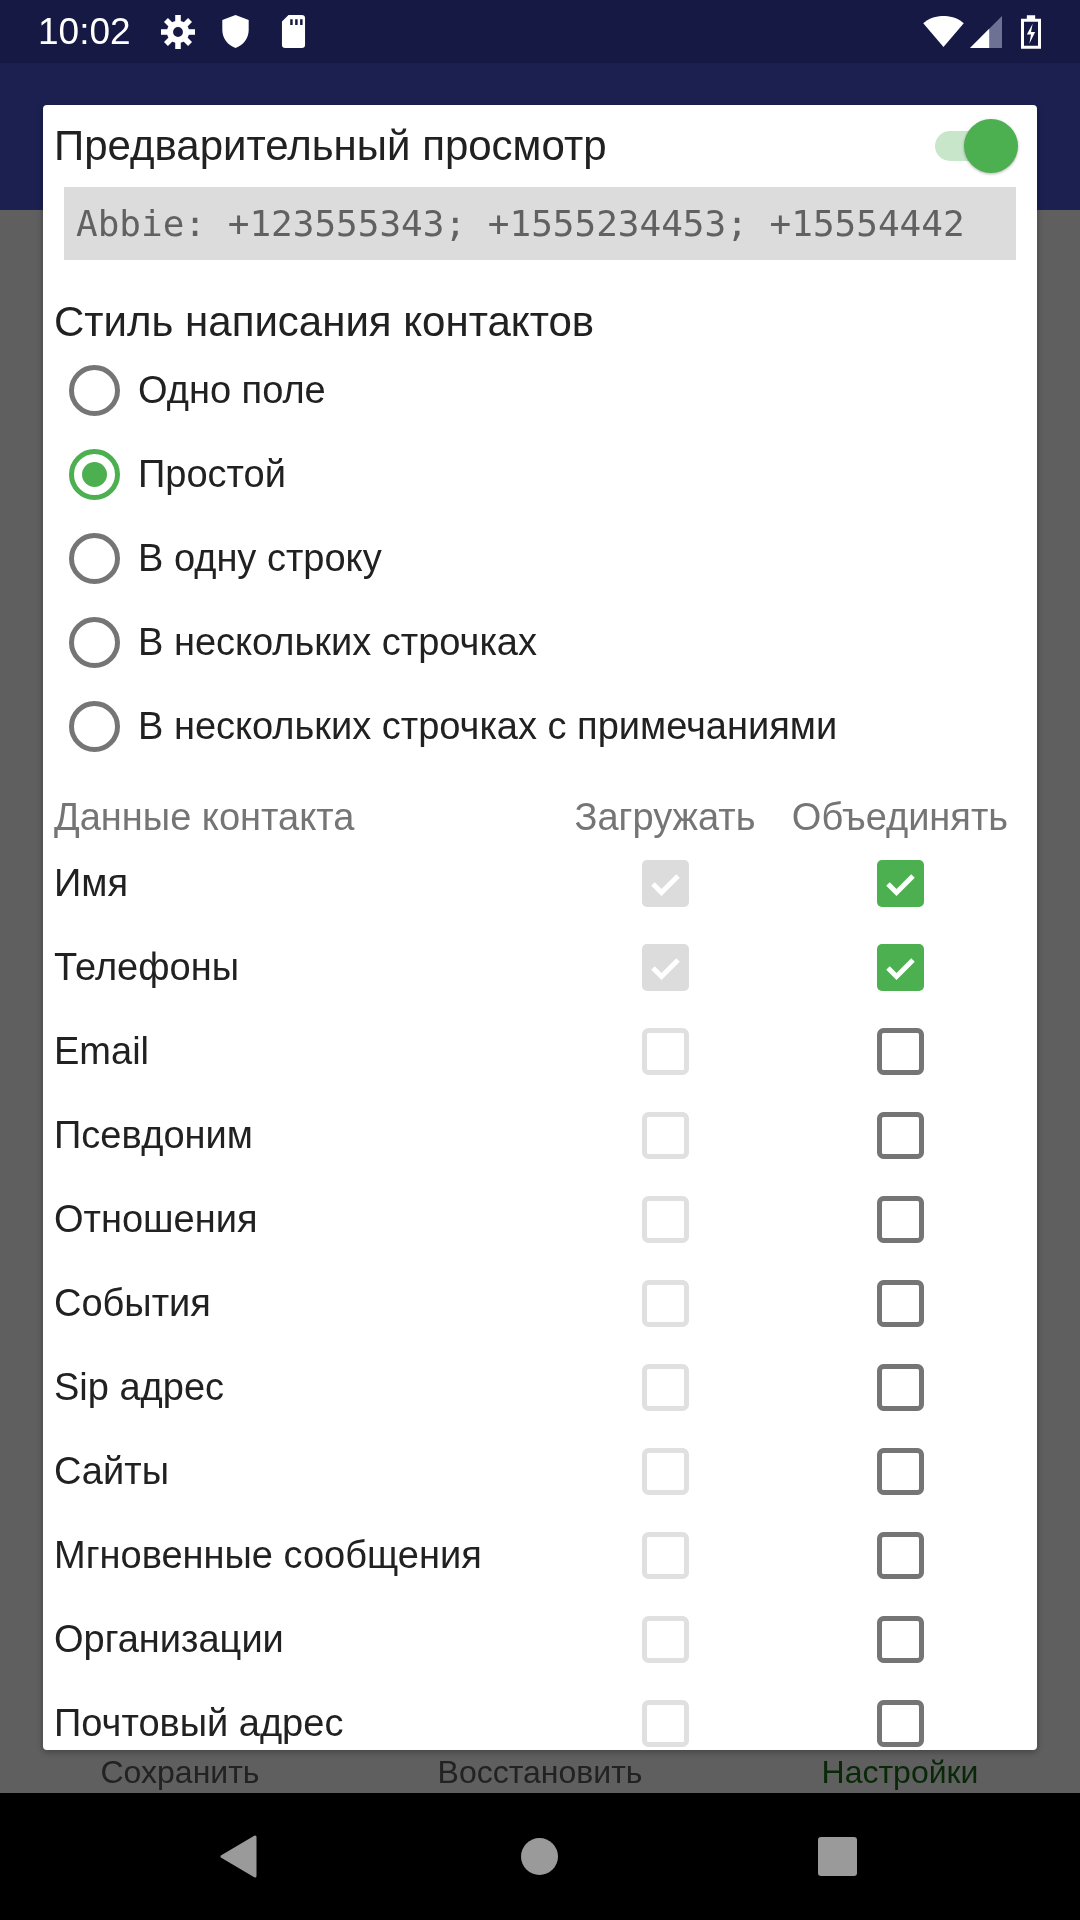 Image resolution: width=1080 pixels, height=1920 pixels. What do you see at coordinates (540, 642) in the screenshot?
I see `radio-option: В нескольких строчках` at bounding box center [540, 642].